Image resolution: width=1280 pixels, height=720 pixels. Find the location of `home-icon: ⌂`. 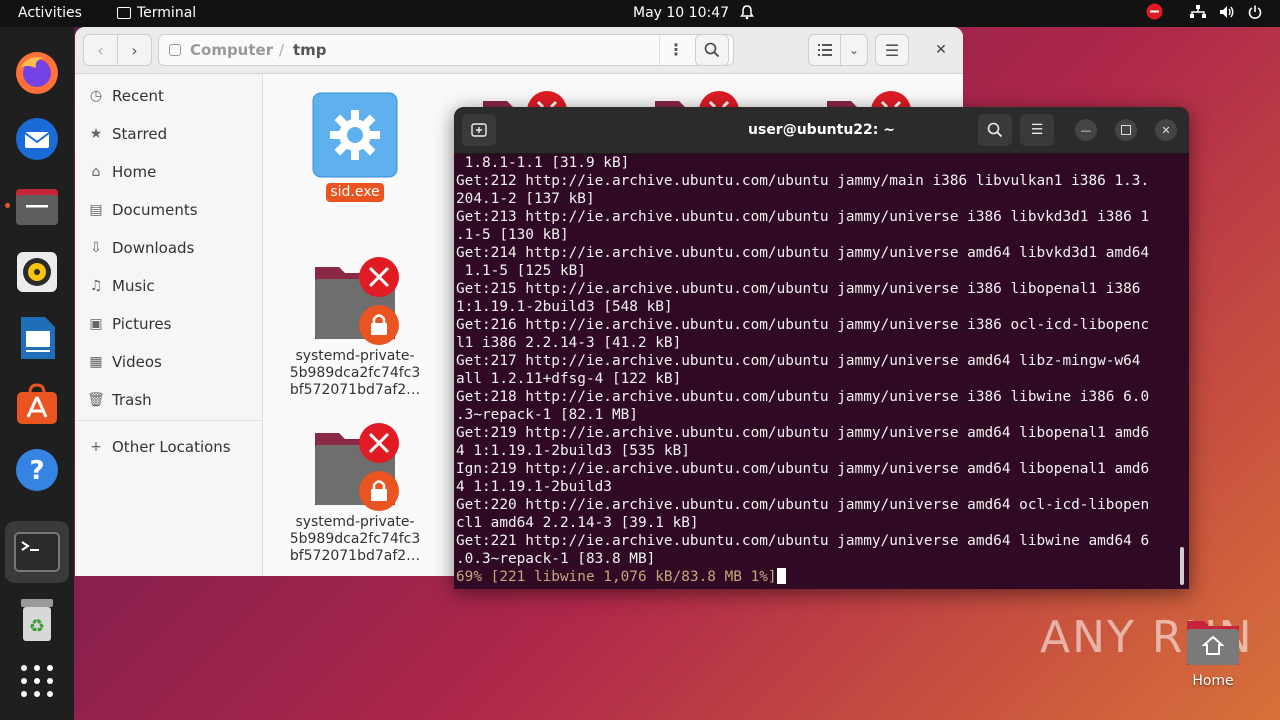

home-icon: ⌂ is located at coordinates (96, 172).